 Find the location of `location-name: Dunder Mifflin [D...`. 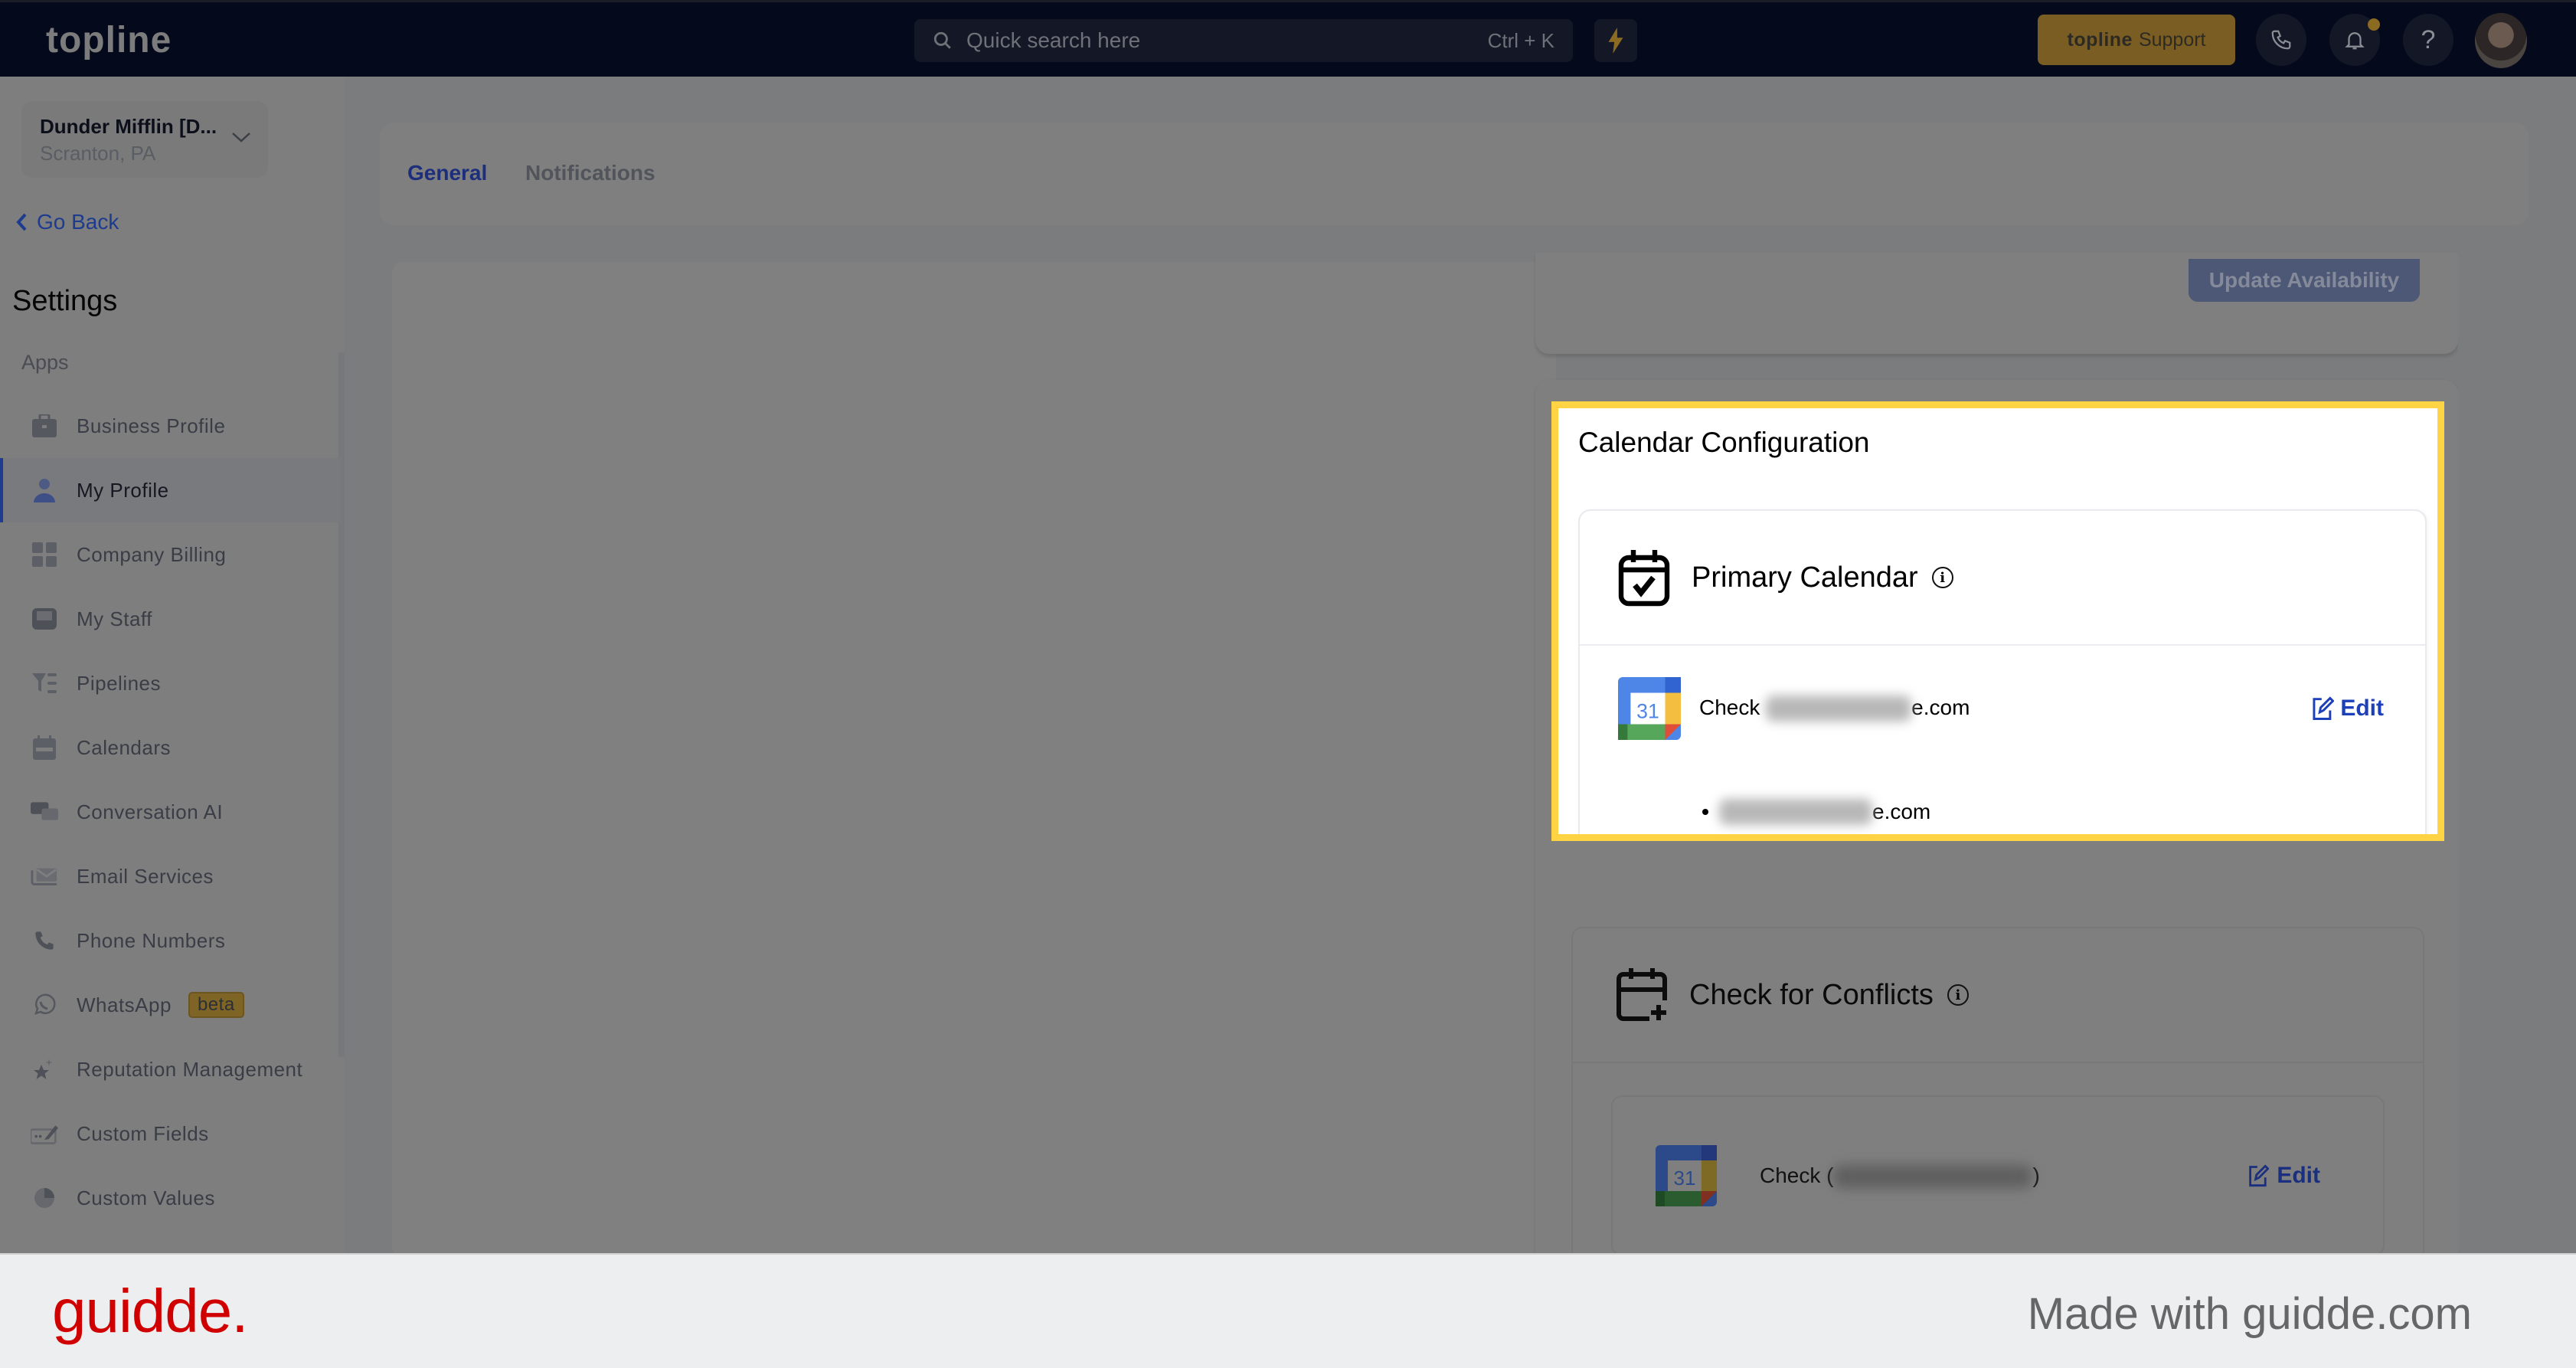

location-name: Dunder Mifflin [D... is located at coordinates (128, 126).